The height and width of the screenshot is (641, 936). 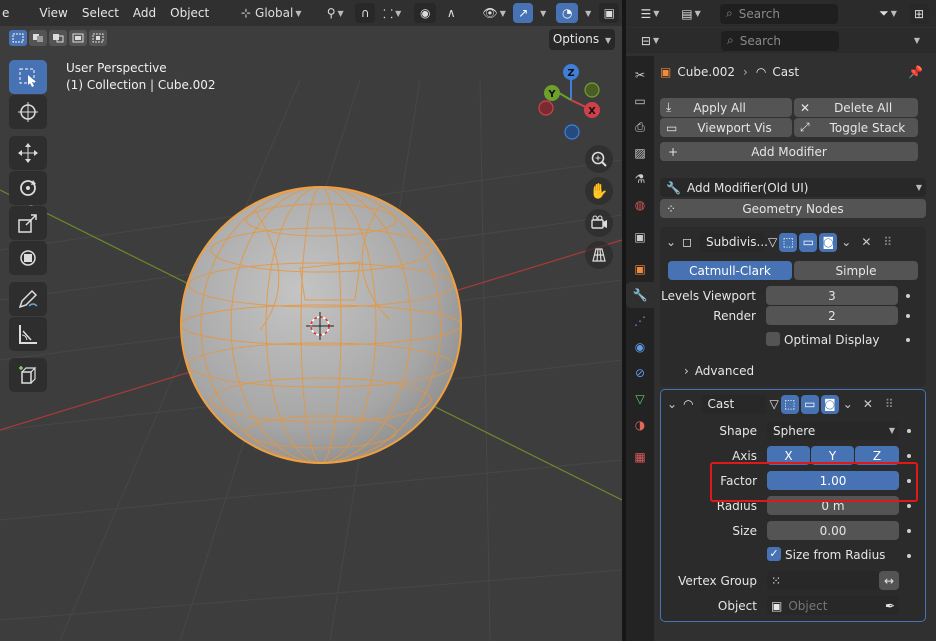 What do you see at coordinates (640, 269) in the screenshot?
I see `tab-object: ▣` at bounding box center [640, 269].